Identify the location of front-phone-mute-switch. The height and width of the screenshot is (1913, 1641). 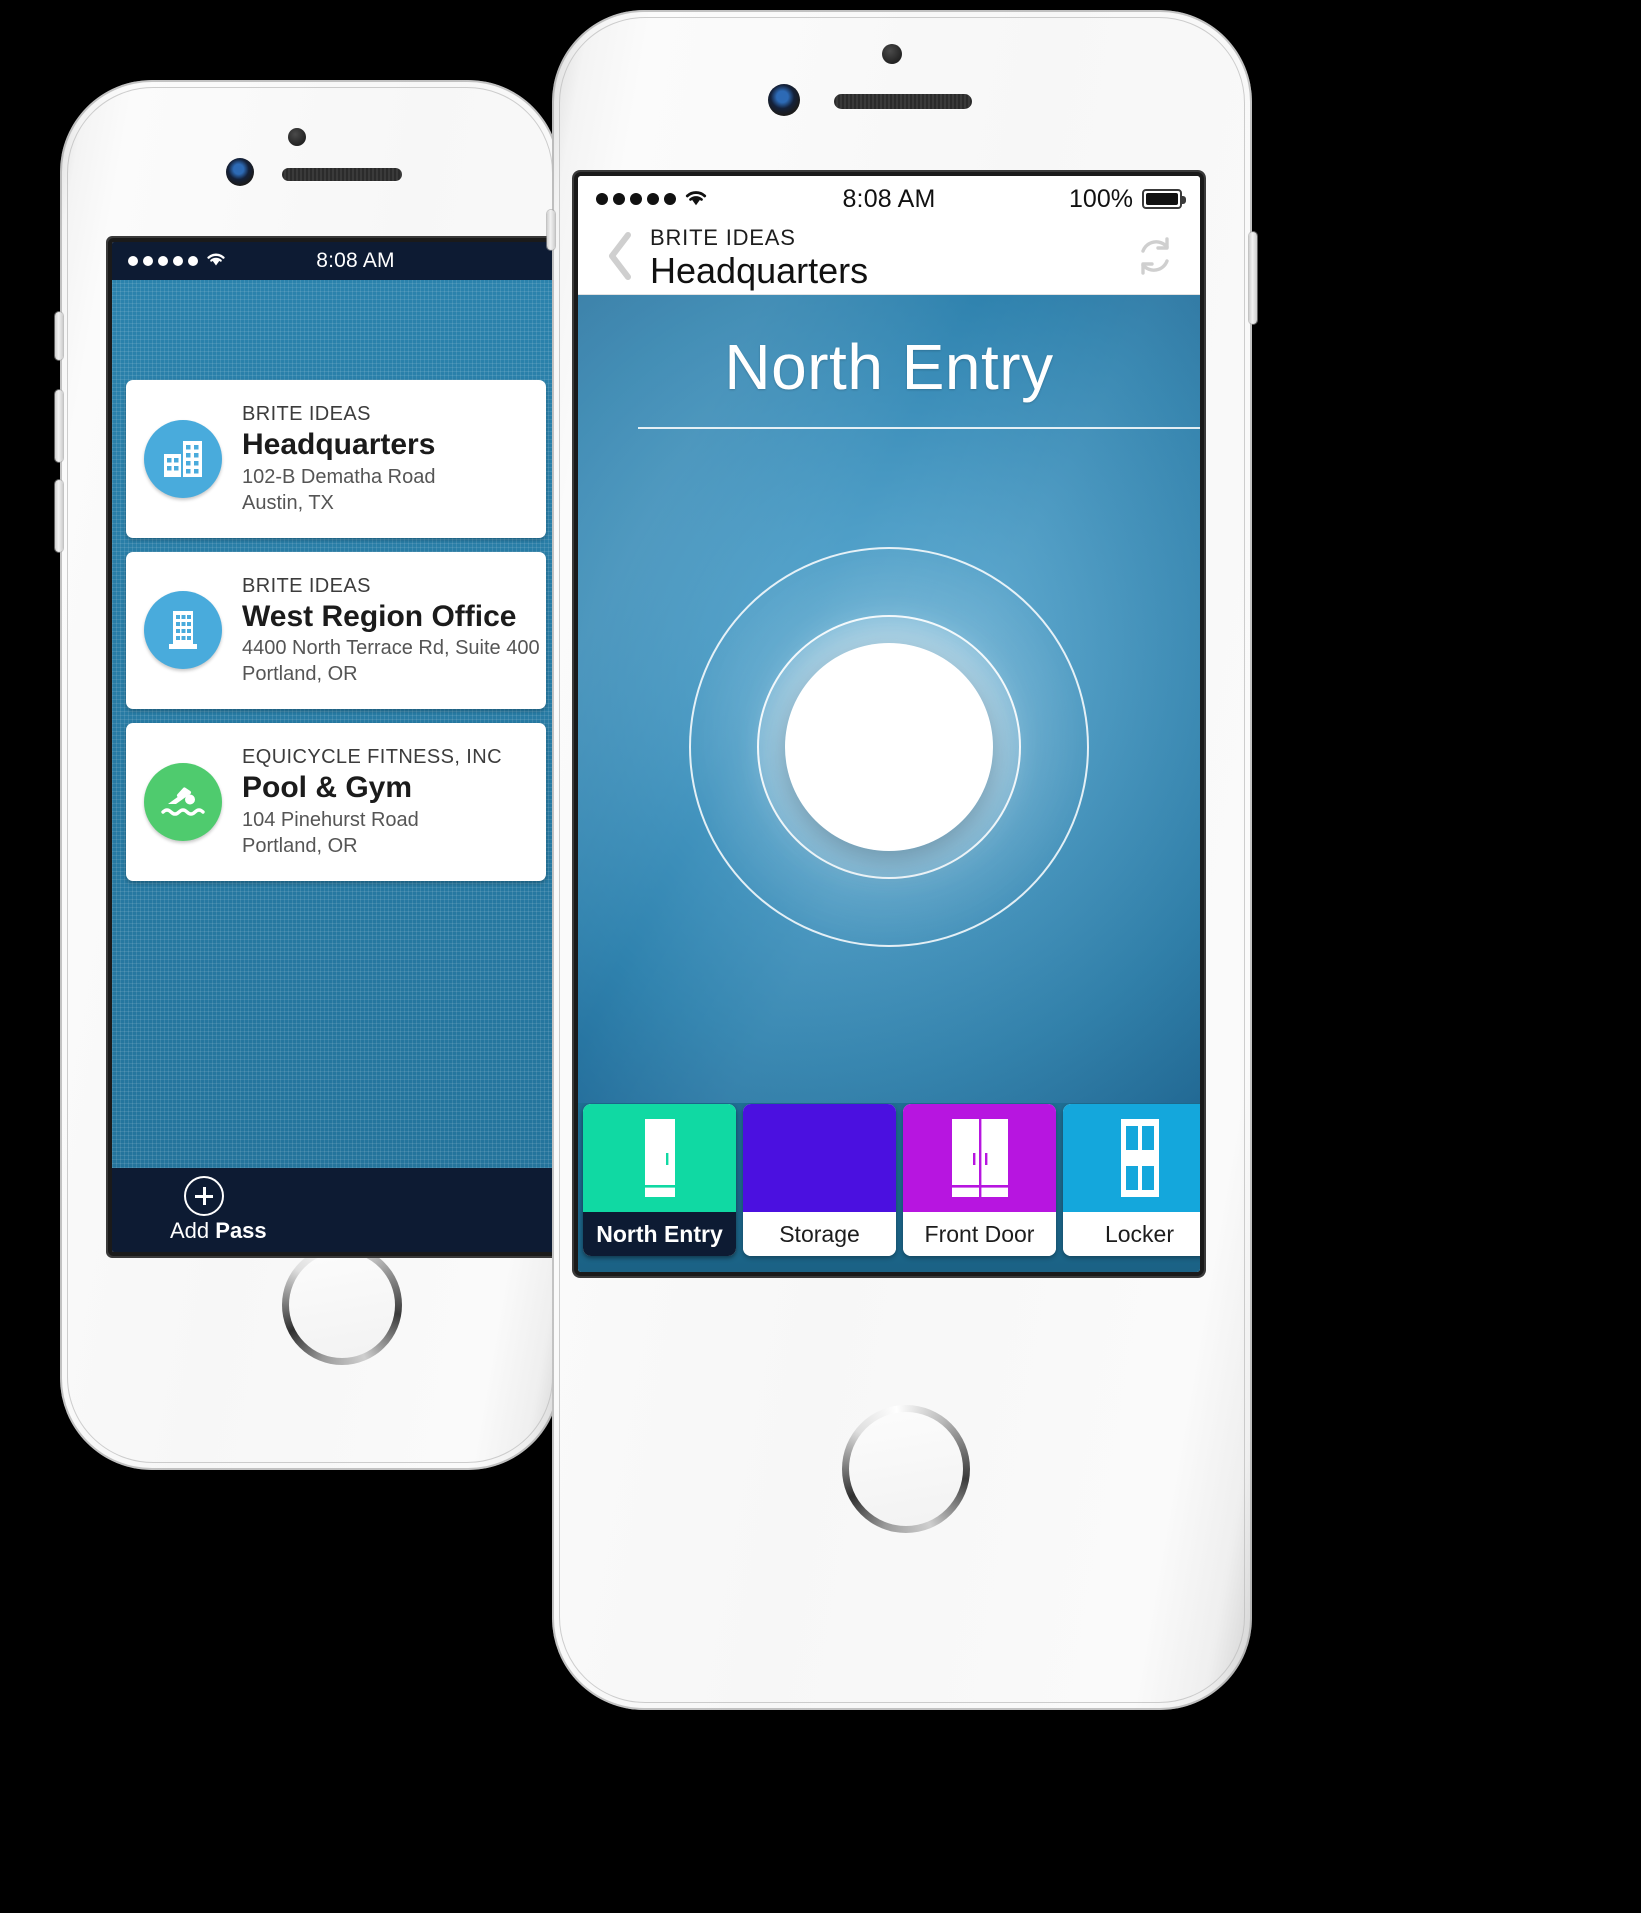
(551, 230).